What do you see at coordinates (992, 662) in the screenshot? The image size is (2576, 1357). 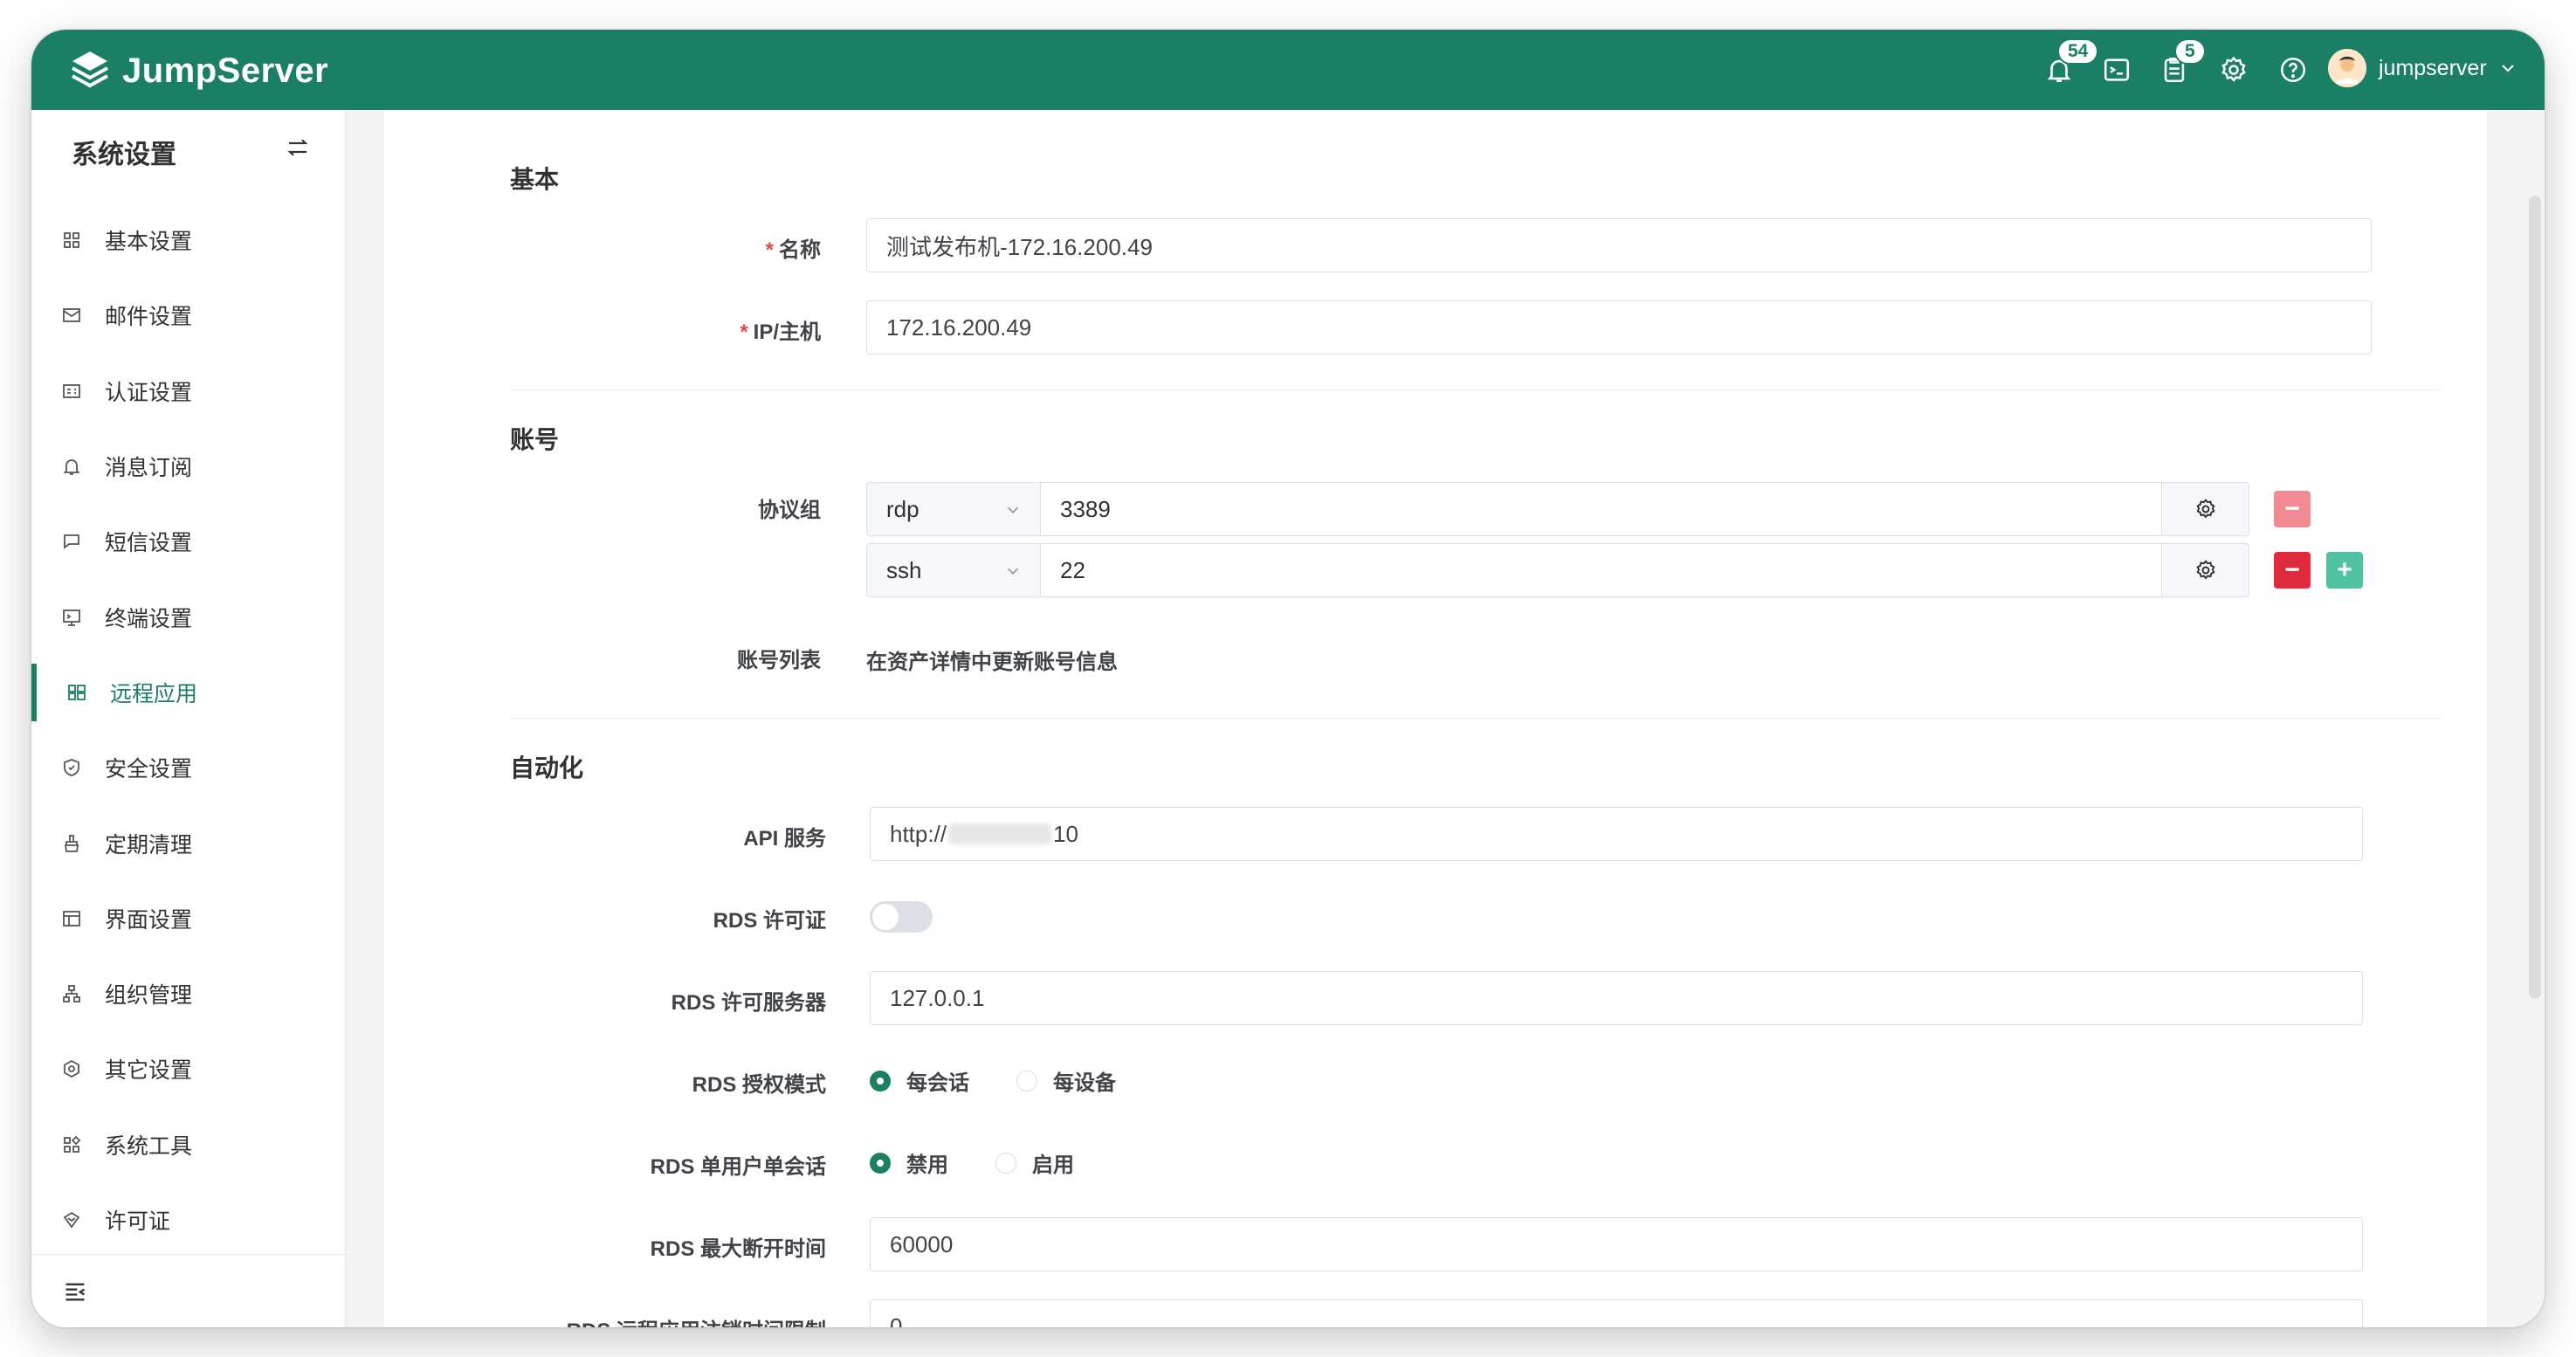 I see `accounts-info-text: 在资产详情中更新账号信息` at bounding box center [992, 662].